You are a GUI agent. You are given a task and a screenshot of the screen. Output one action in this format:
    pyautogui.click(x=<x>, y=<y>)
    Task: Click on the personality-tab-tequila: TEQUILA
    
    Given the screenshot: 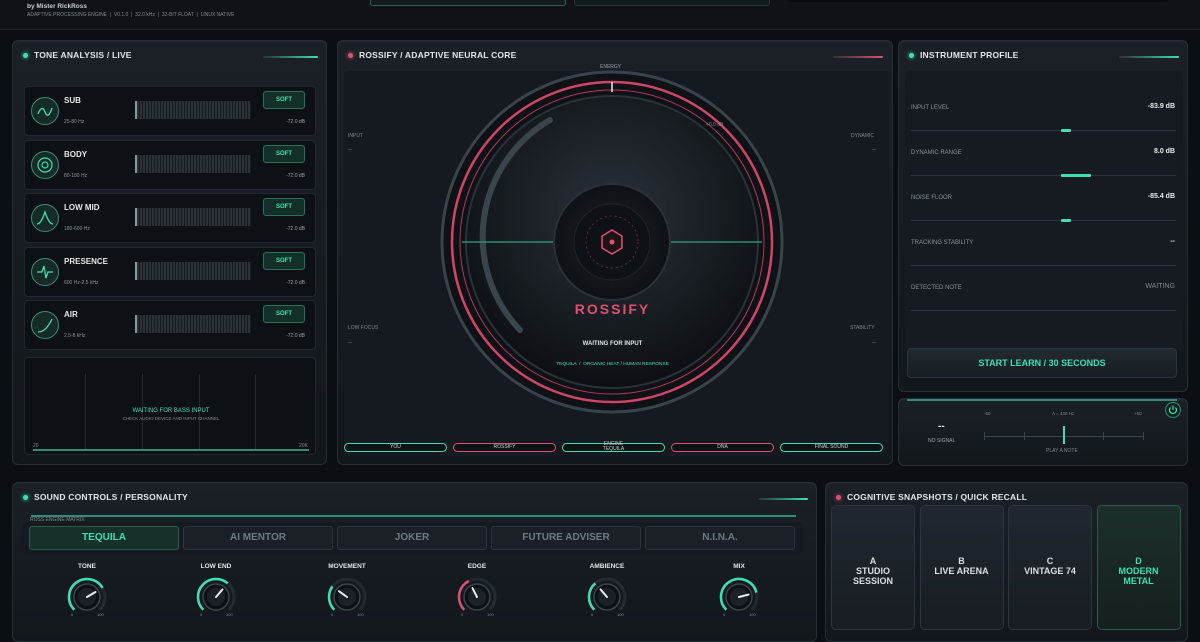 What is the action you would take?
    pyautogui.click(x=104, y=538)
    